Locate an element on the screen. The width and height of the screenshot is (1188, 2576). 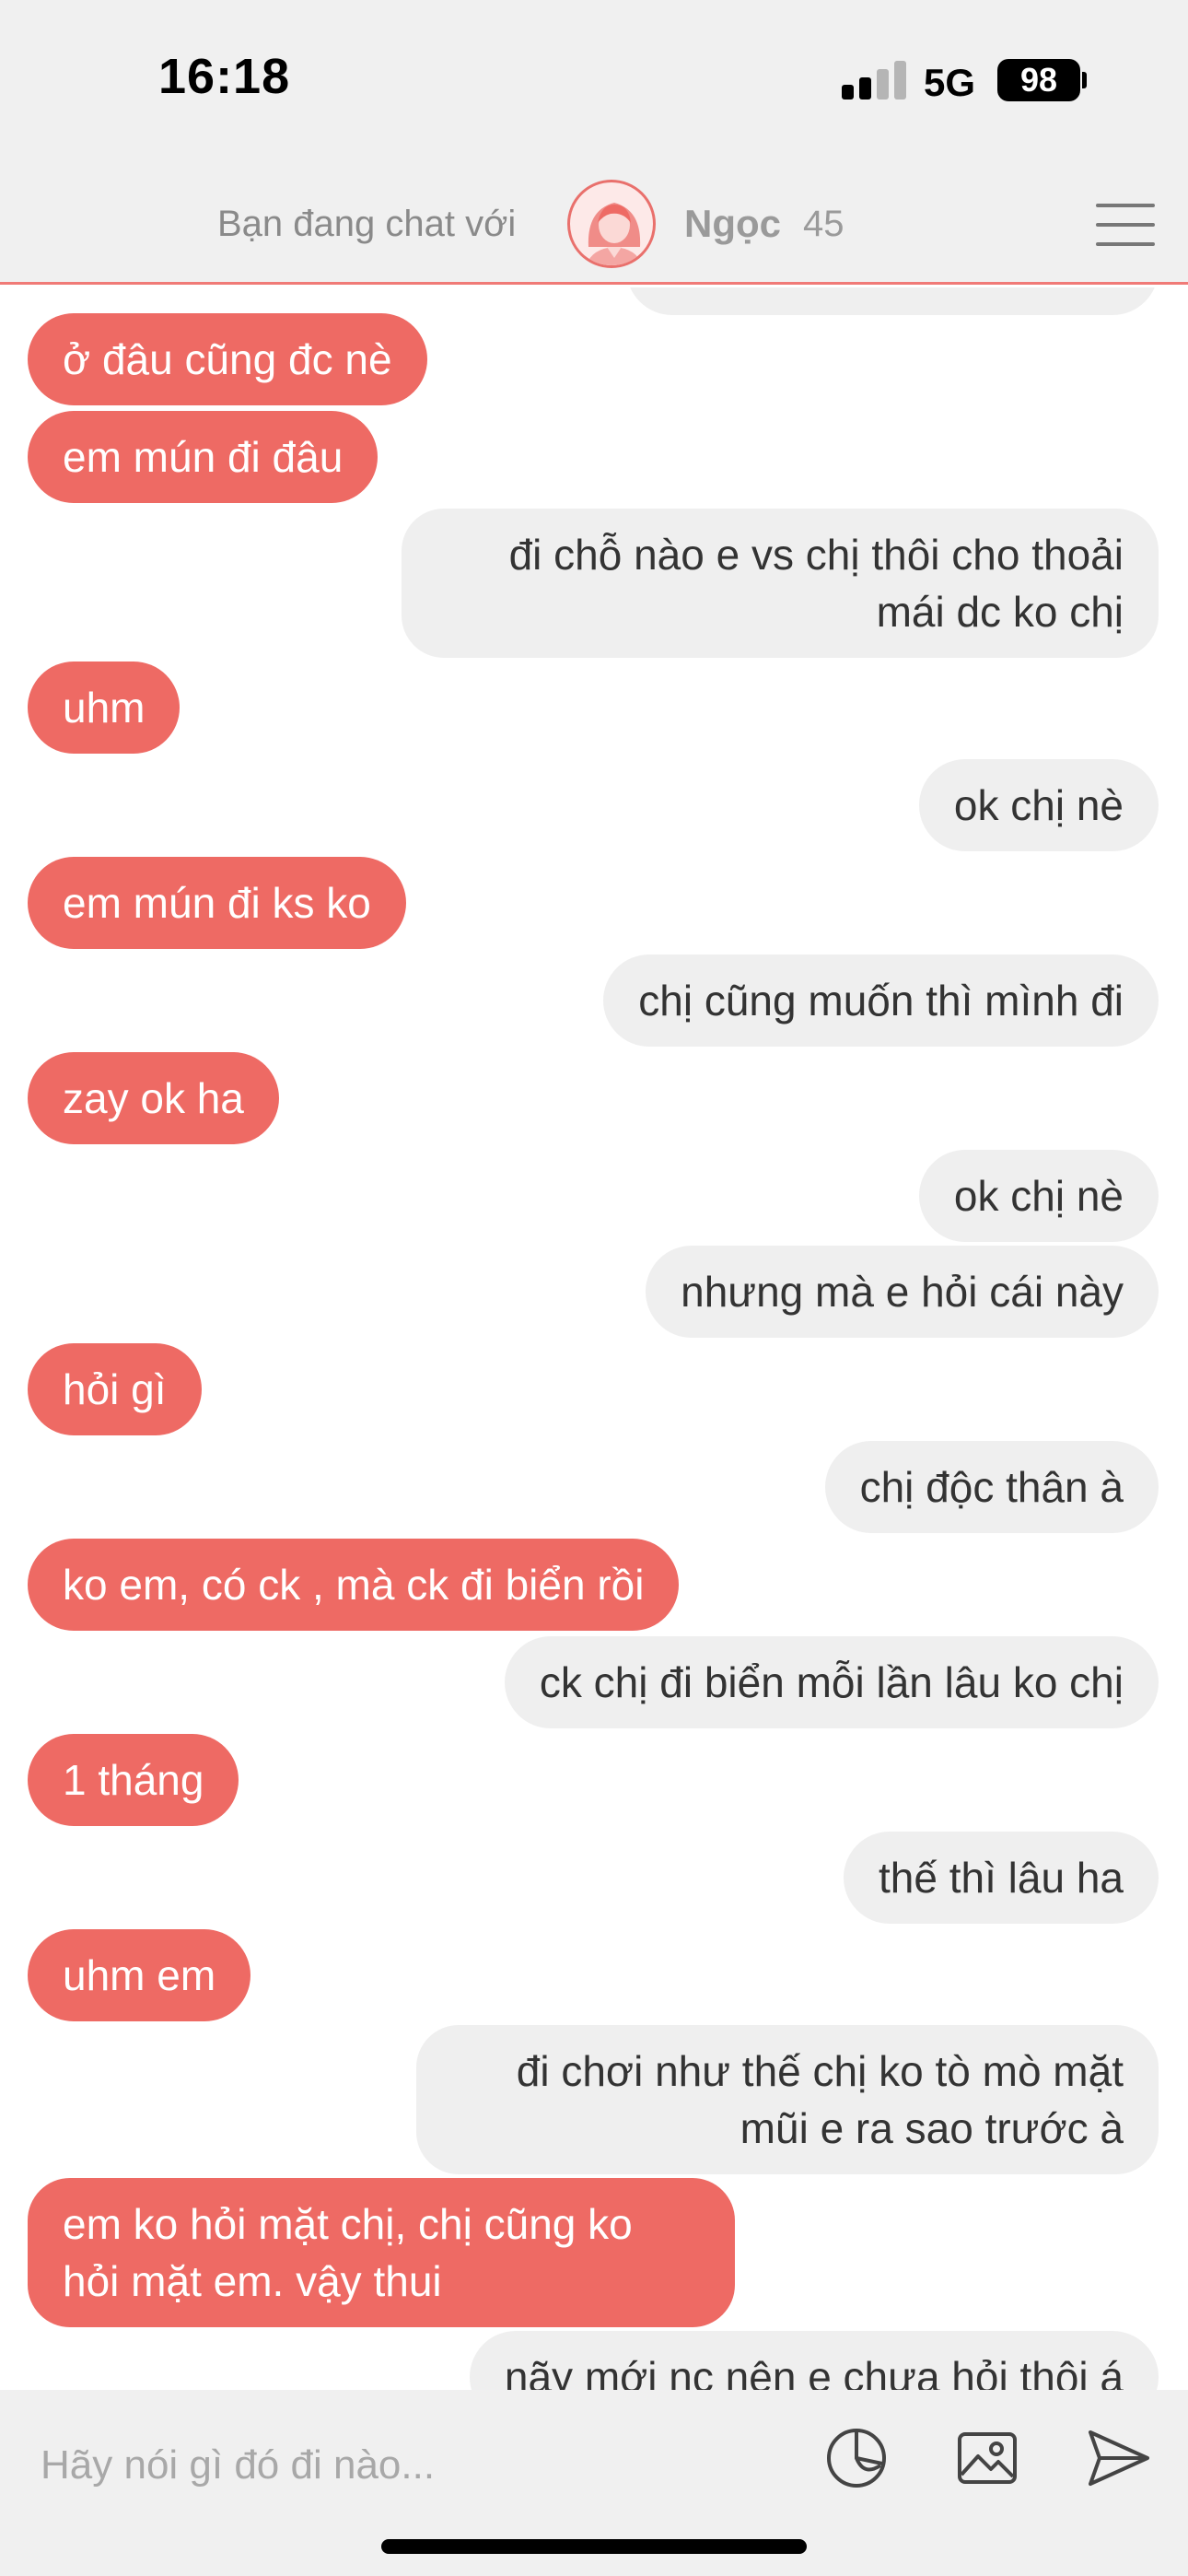
message-bubble: ko em, có ck , mà ck đi biển rồi is located at coordinates (354, 1585).